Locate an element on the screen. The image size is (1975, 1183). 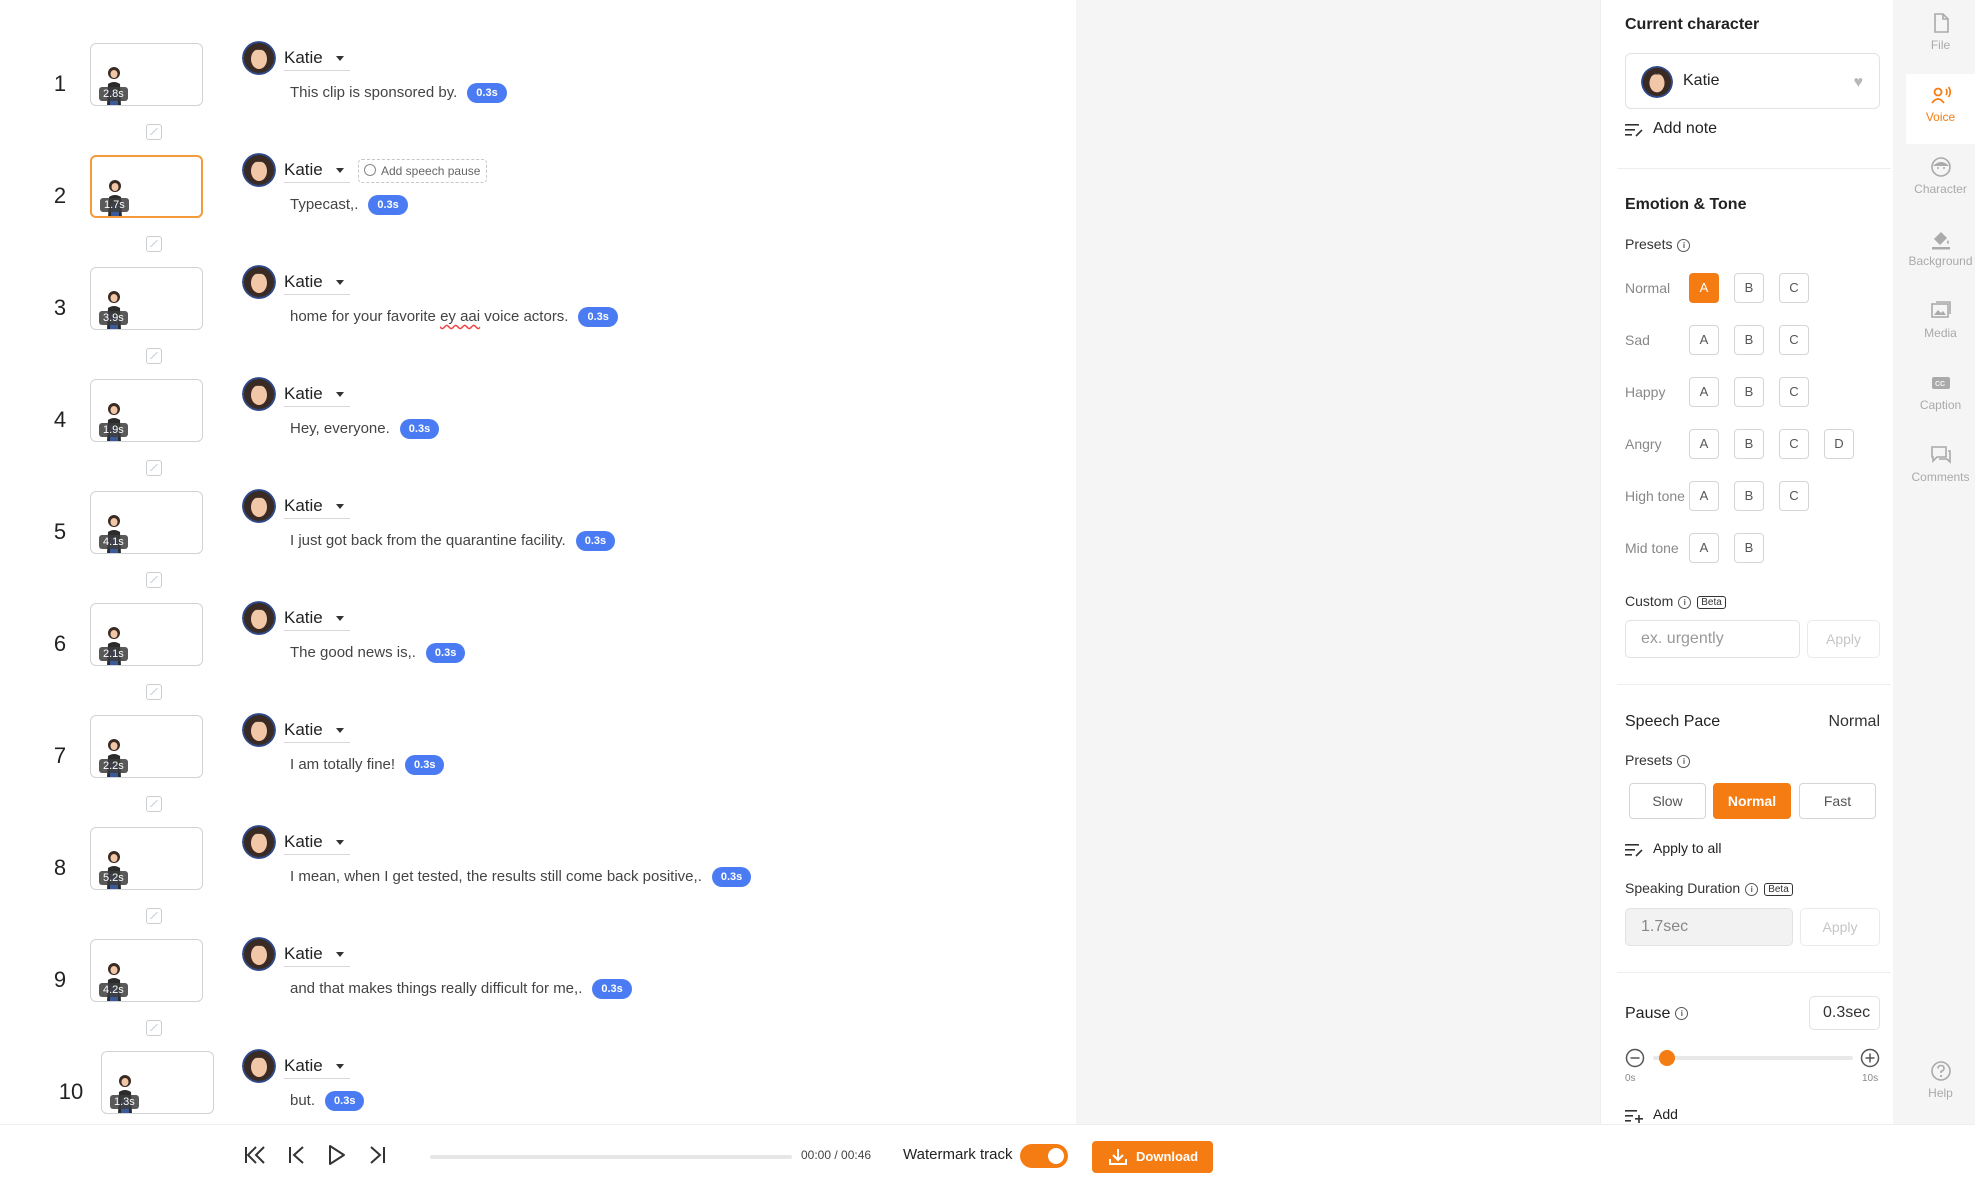
minus-circle-icon is located at coordinates (1635, 1058).